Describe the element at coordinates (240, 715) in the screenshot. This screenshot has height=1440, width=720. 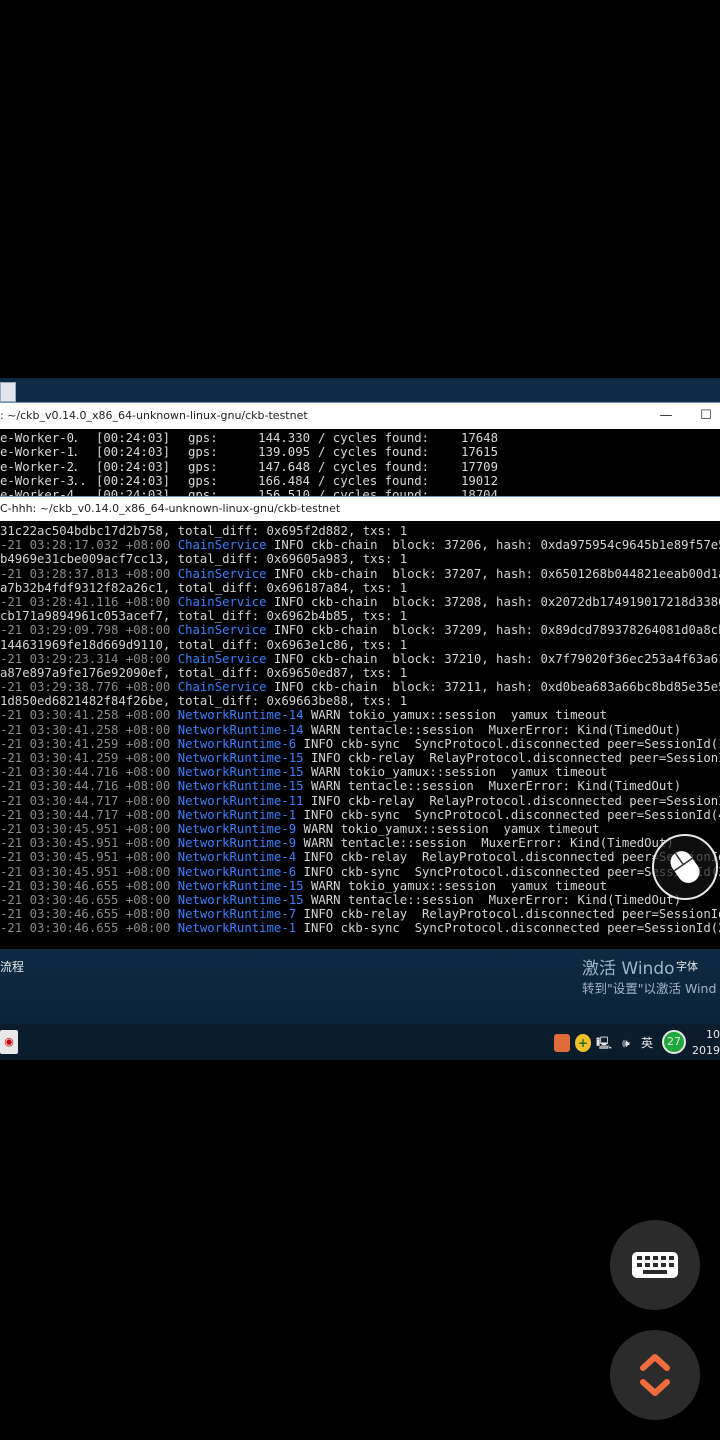
I see `log-module: NetworkRuntime-14` at that location.